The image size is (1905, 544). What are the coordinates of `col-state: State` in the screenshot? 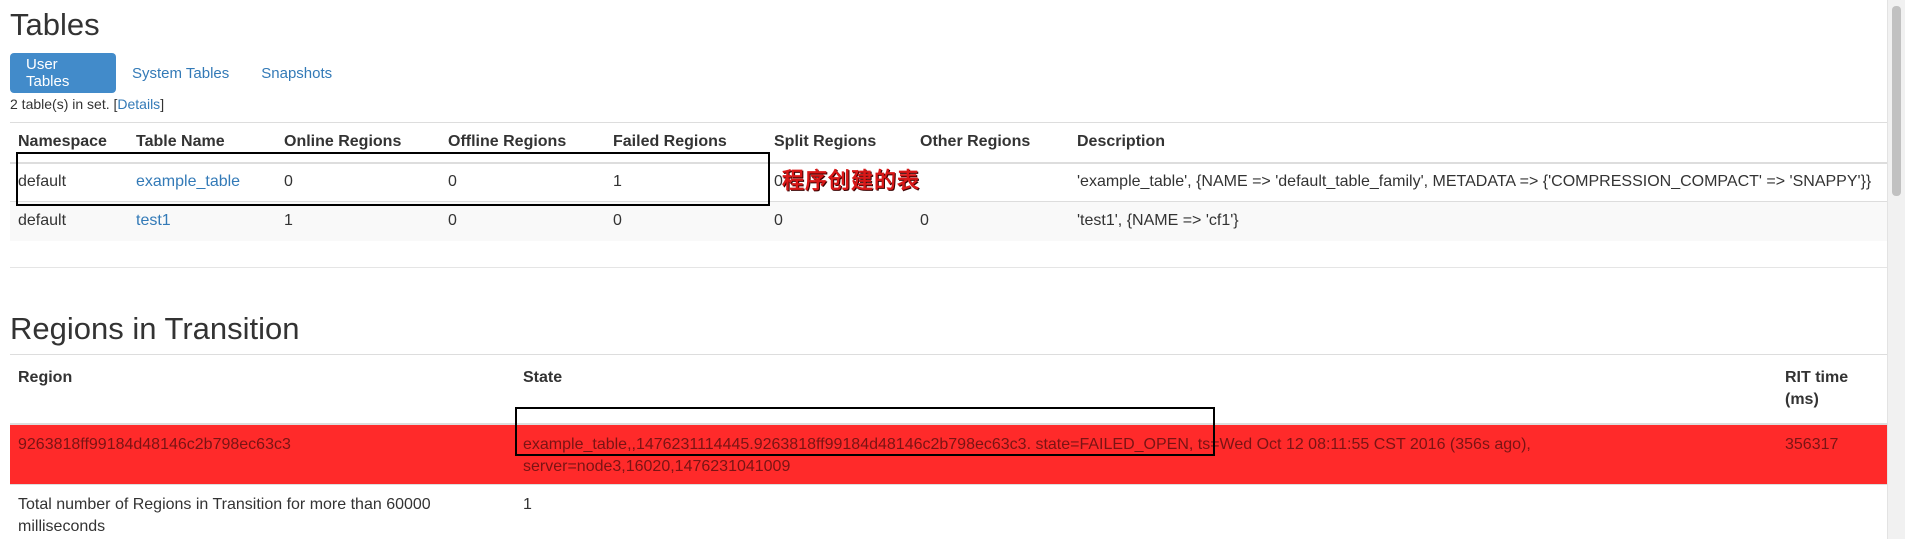 It's located at (1146, 390).